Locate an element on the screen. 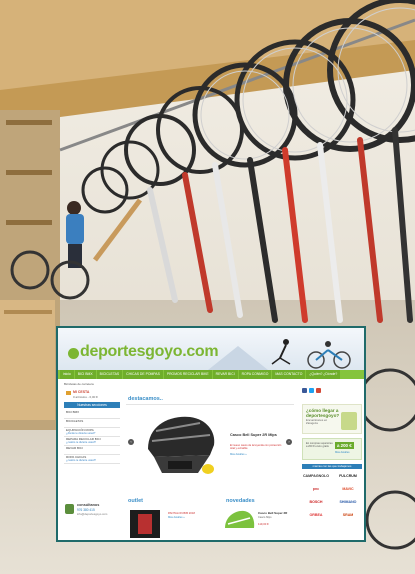 Image resolution: width=415 pixels, height=574 pixels. nav-item-bicicletas: BICICLETAS is located at coordinates (109, 374).